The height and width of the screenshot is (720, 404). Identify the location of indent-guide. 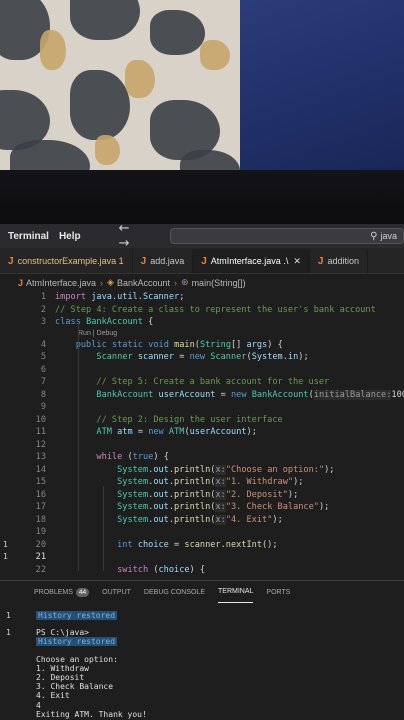
(103, 528).